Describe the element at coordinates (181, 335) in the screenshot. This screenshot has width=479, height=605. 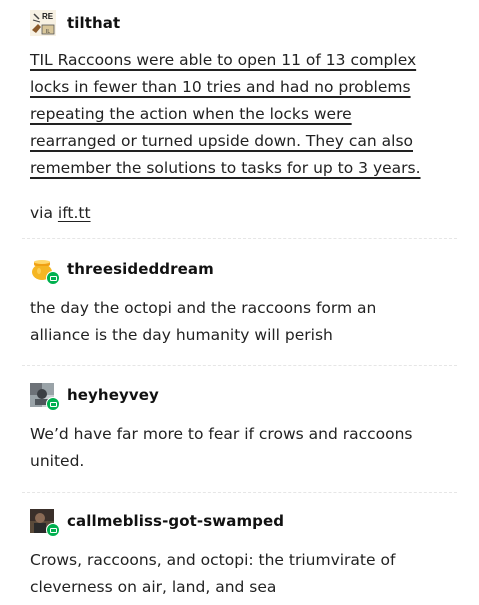
I see `body-line: alliance is the day humanity will perish` at that location.